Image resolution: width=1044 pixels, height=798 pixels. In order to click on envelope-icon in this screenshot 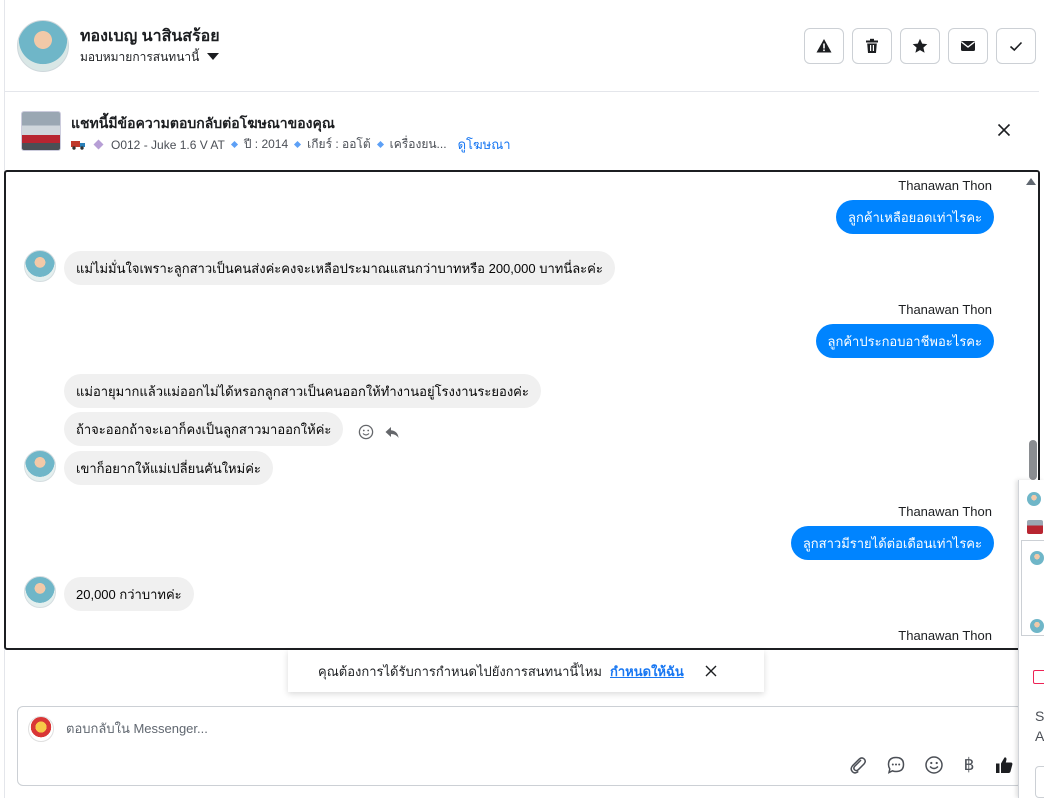, I will do `click(968, 46)`.